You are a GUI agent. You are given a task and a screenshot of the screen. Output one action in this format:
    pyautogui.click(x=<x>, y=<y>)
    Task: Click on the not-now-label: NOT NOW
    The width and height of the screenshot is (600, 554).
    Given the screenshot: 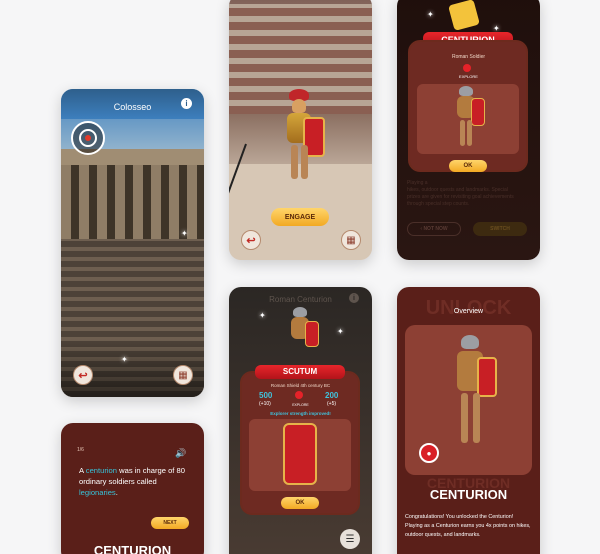 What is the action you would take?
    pyautogui.click(x=435, y=229)
    